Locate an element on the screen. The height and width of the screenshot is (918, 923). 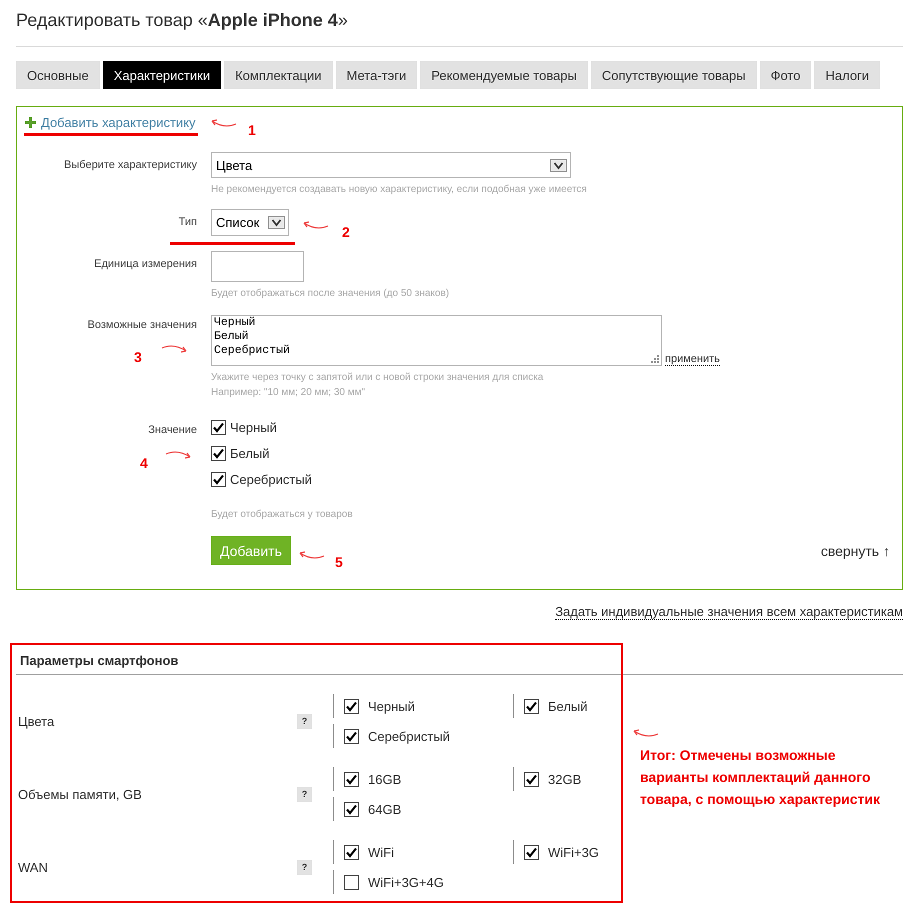
tab: Комплектации is located at coordinates (278, 75).